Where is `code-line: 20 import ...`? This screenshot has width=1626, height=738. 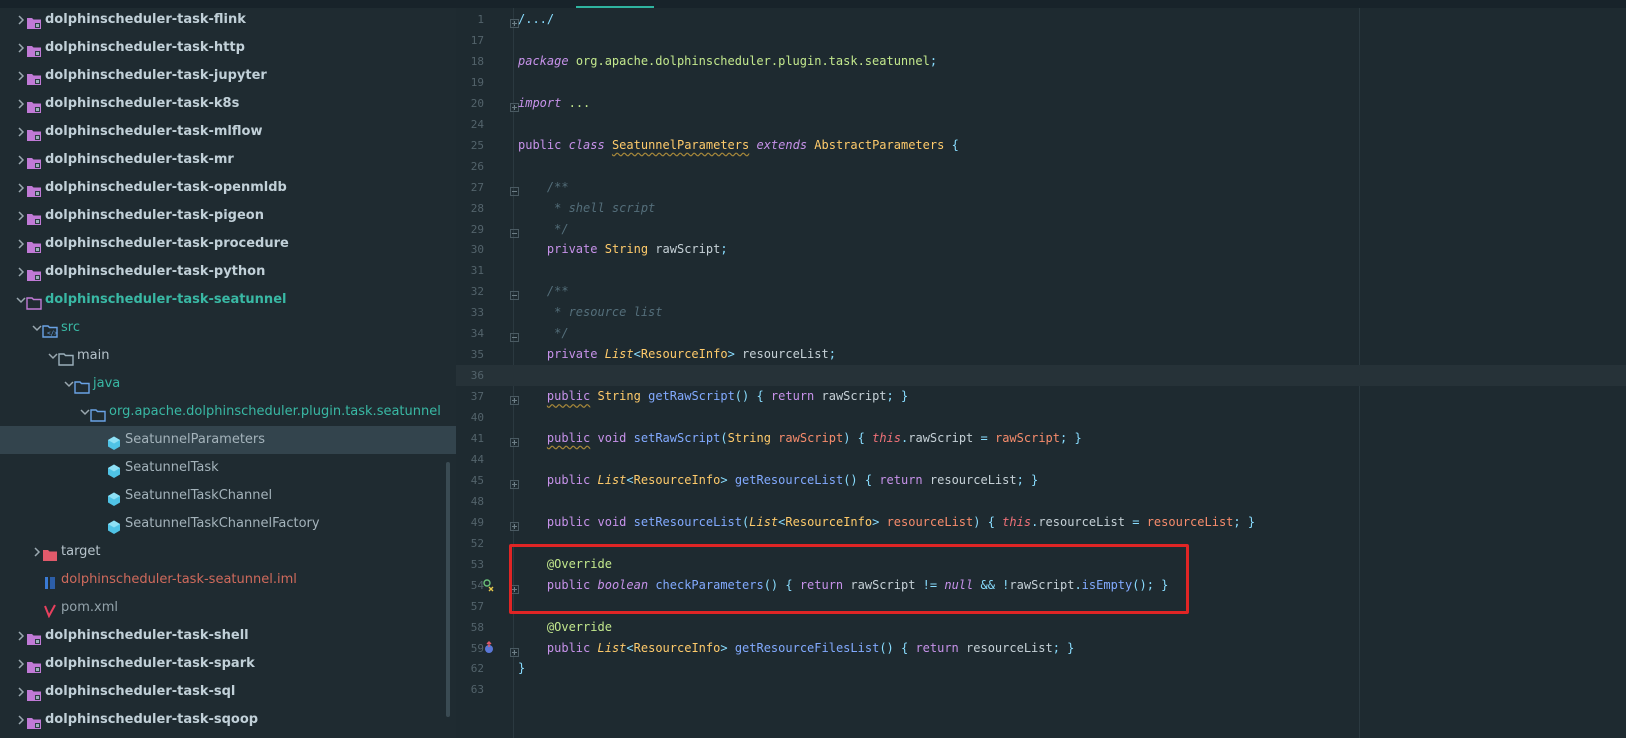 code-line: 20 import ... is located at coordinates (1041, 103).